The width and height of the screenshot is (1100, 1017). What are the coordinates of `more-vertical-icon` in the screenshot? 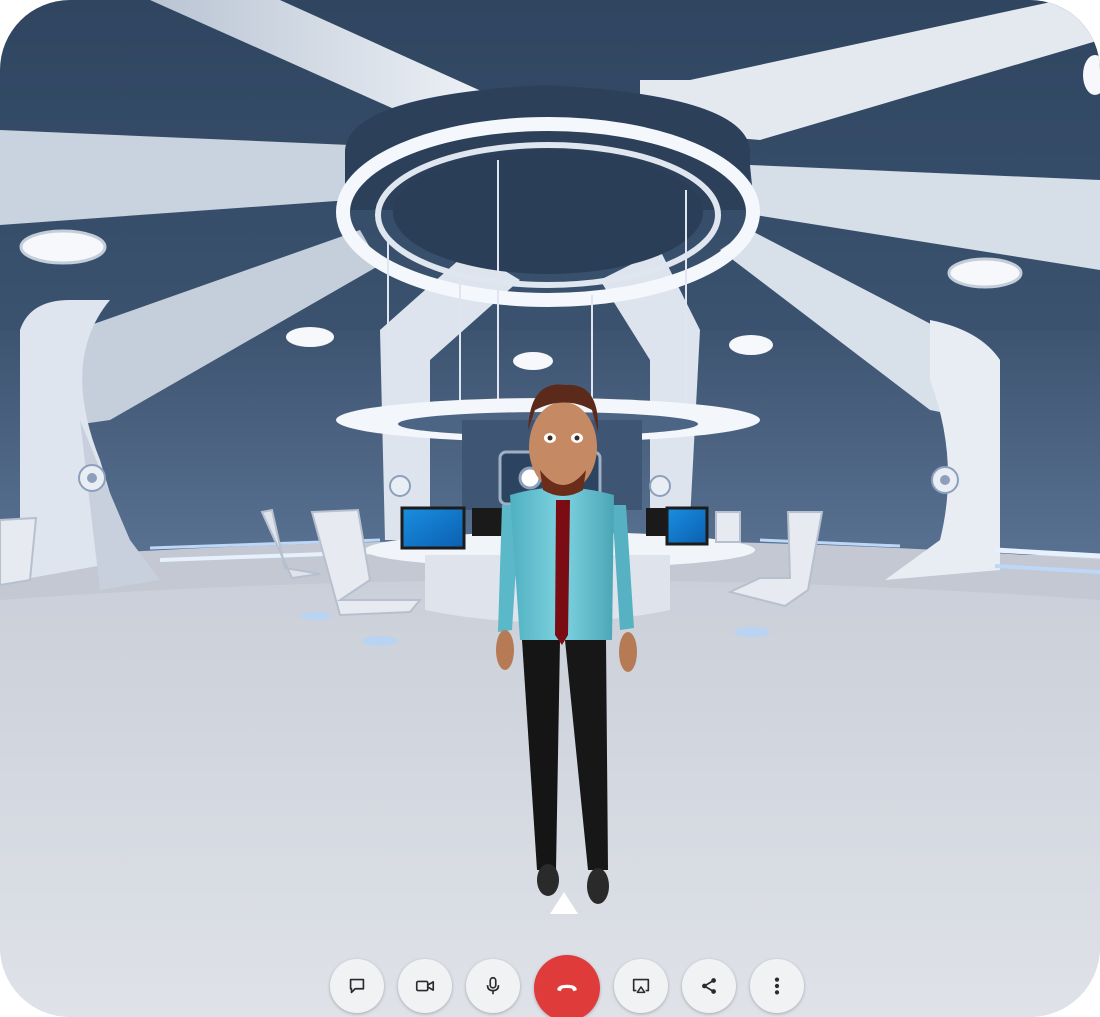 It's located at (777, 986).